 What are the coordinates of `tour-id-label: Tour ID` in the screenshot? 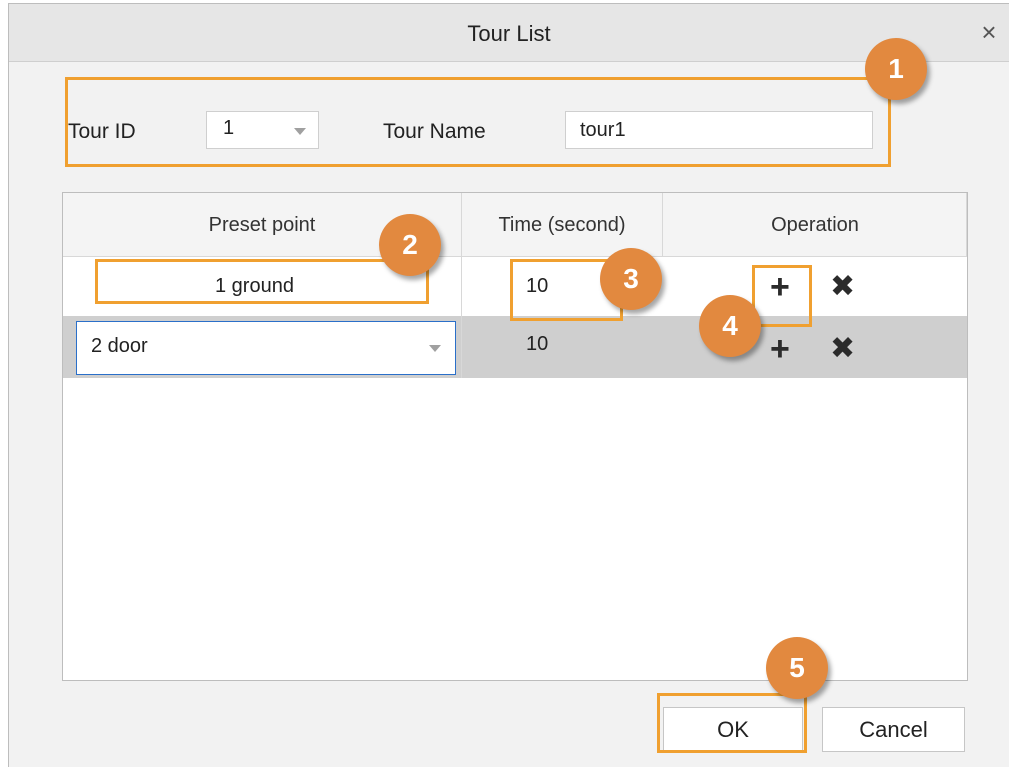 It's located at (102, 131).